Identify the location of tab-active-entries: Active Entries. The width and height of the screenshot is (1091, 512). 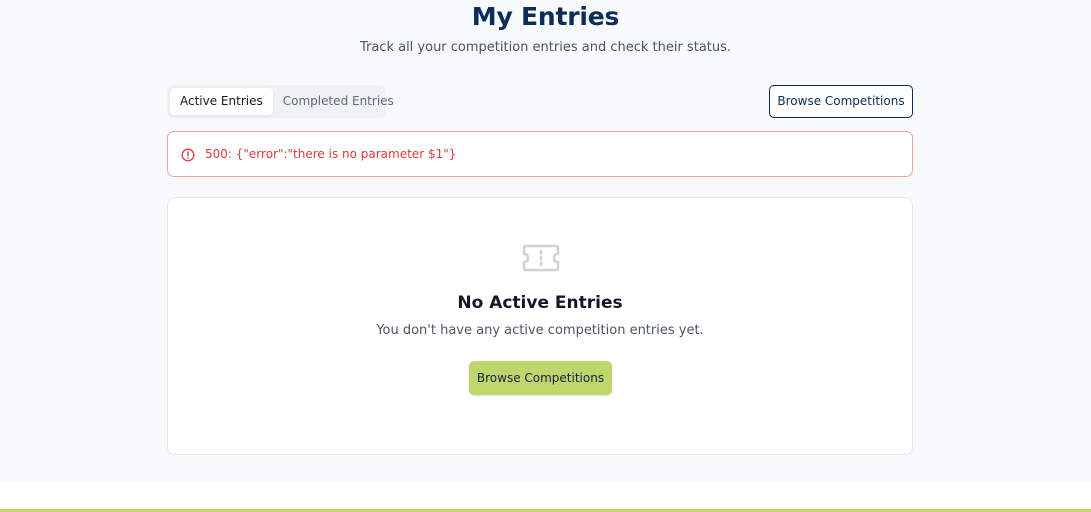
(221, 101).